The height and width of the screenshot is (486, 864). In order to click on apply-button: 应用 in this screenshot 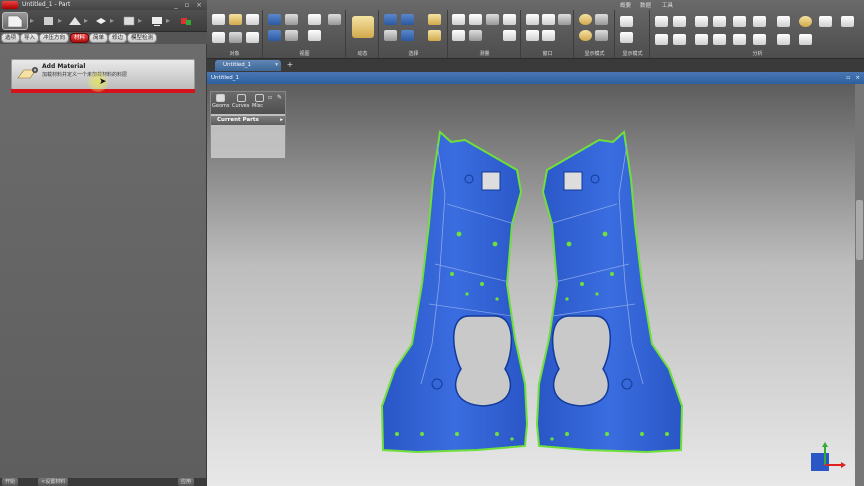, I will do `click(186, 482)`.